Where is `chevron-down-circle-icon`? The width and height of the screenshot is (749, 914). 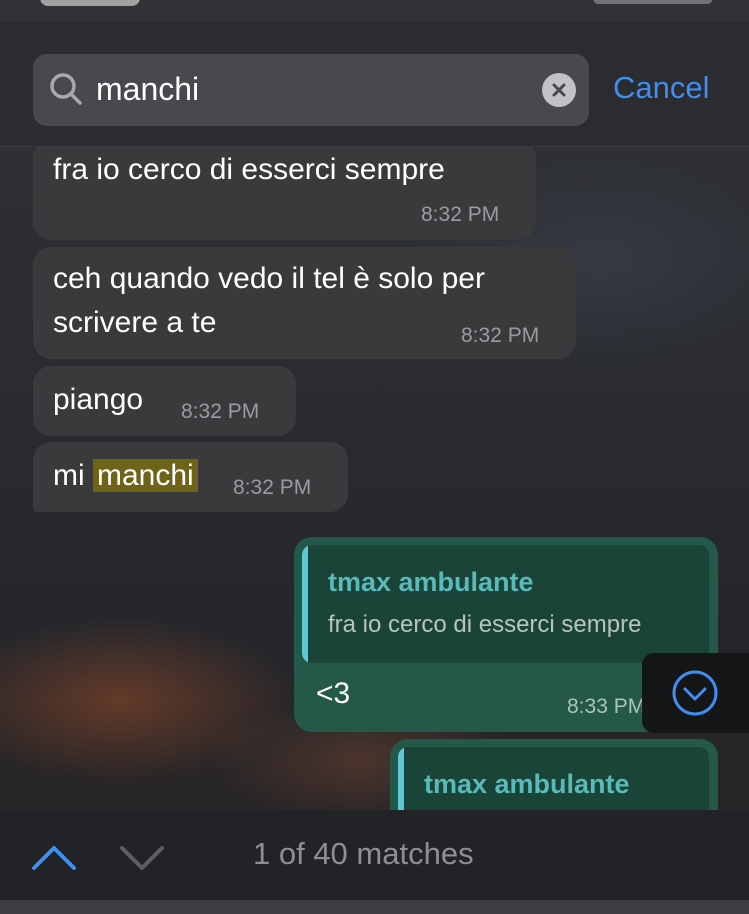
chevron-down-circle-icon is located at coordinates (695, 693).